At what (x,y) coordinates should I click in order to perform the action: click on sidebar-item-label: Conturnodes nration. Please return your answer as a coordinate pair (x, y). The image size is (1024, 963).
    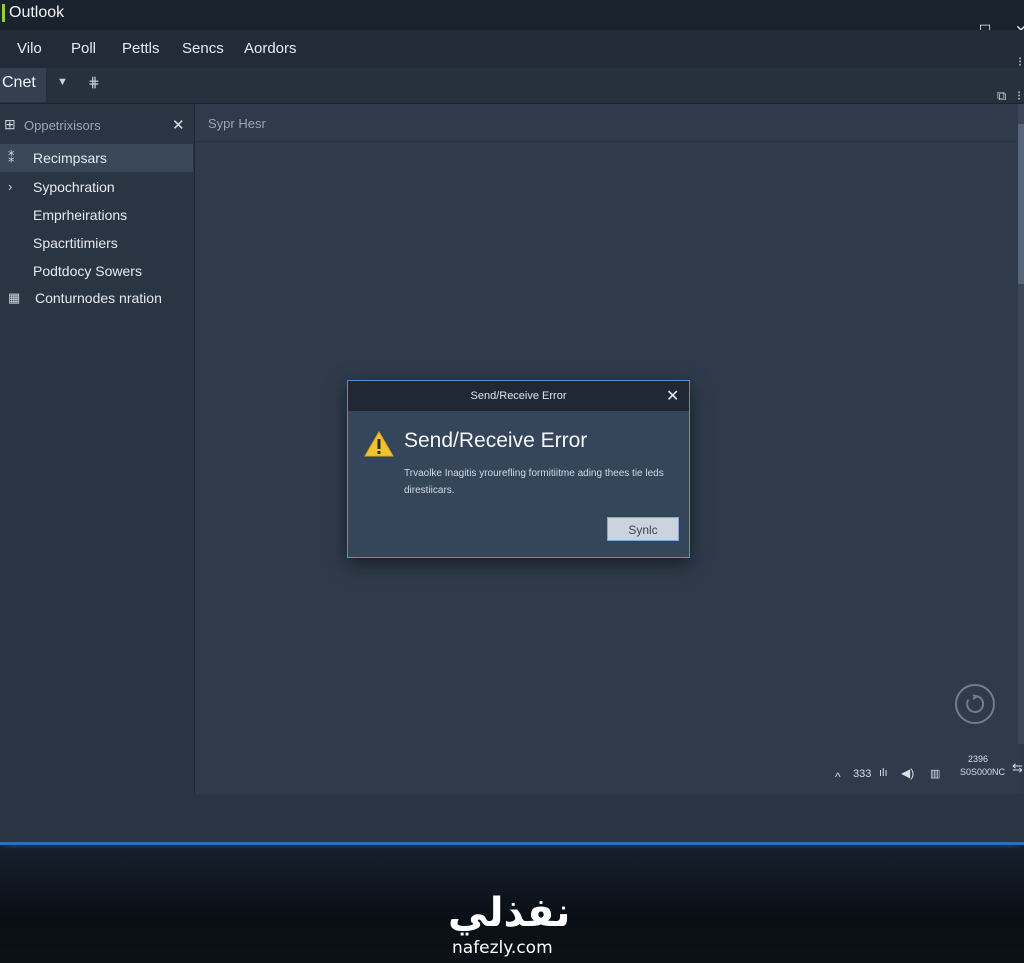
    Looking at the image, I should click on (98, 298).